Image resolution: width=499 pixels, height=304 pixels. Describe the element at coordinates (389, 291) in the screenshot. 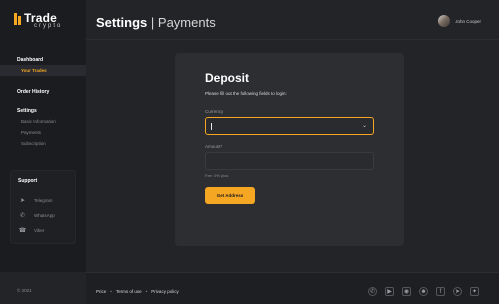

I see `youtube-icon: ▶` at that location.